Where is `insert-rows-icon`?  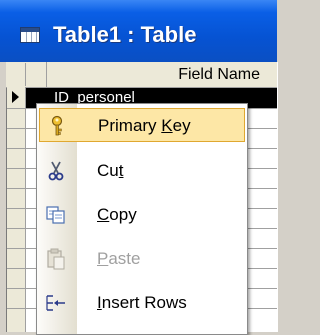
insert-rows-icon is located at coordinates (56, 303).